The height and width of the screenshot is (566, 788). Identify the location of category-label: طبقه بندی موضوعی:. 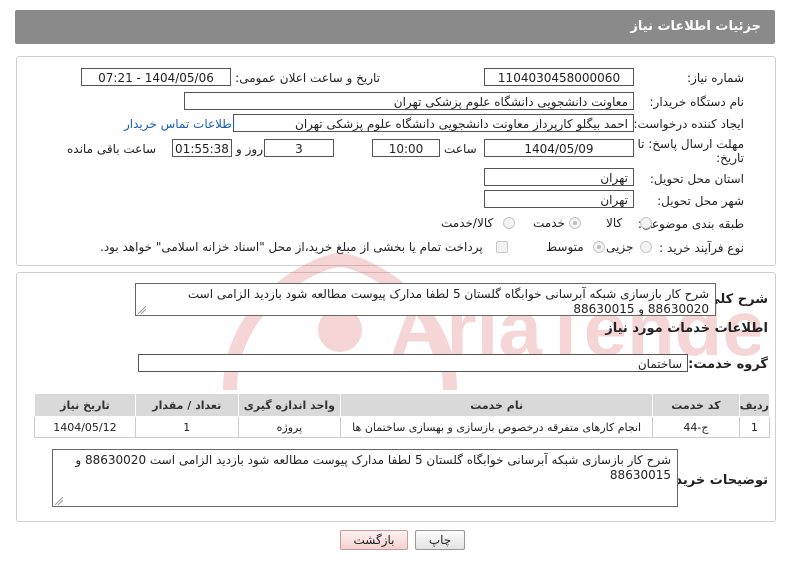
(690, 224).